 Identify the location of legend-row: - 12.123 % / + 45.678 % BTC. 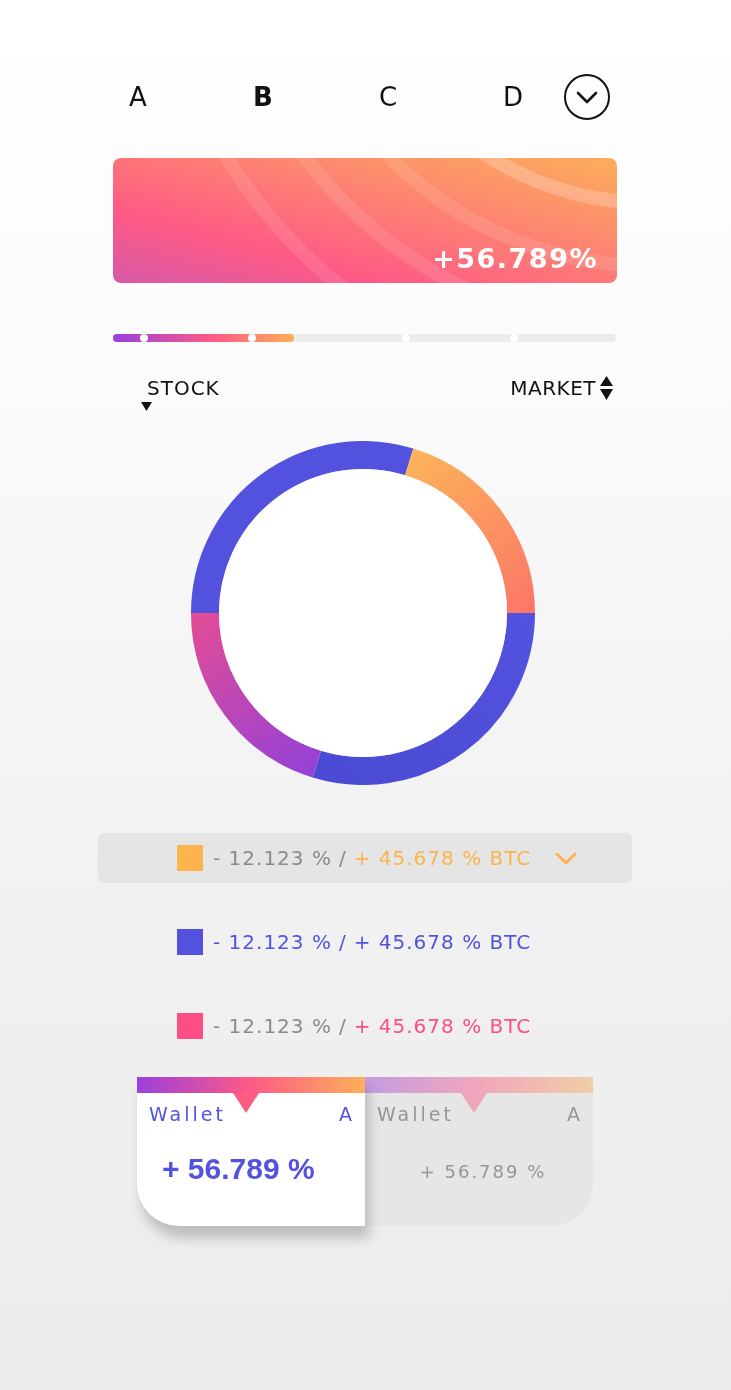
(365, 942).